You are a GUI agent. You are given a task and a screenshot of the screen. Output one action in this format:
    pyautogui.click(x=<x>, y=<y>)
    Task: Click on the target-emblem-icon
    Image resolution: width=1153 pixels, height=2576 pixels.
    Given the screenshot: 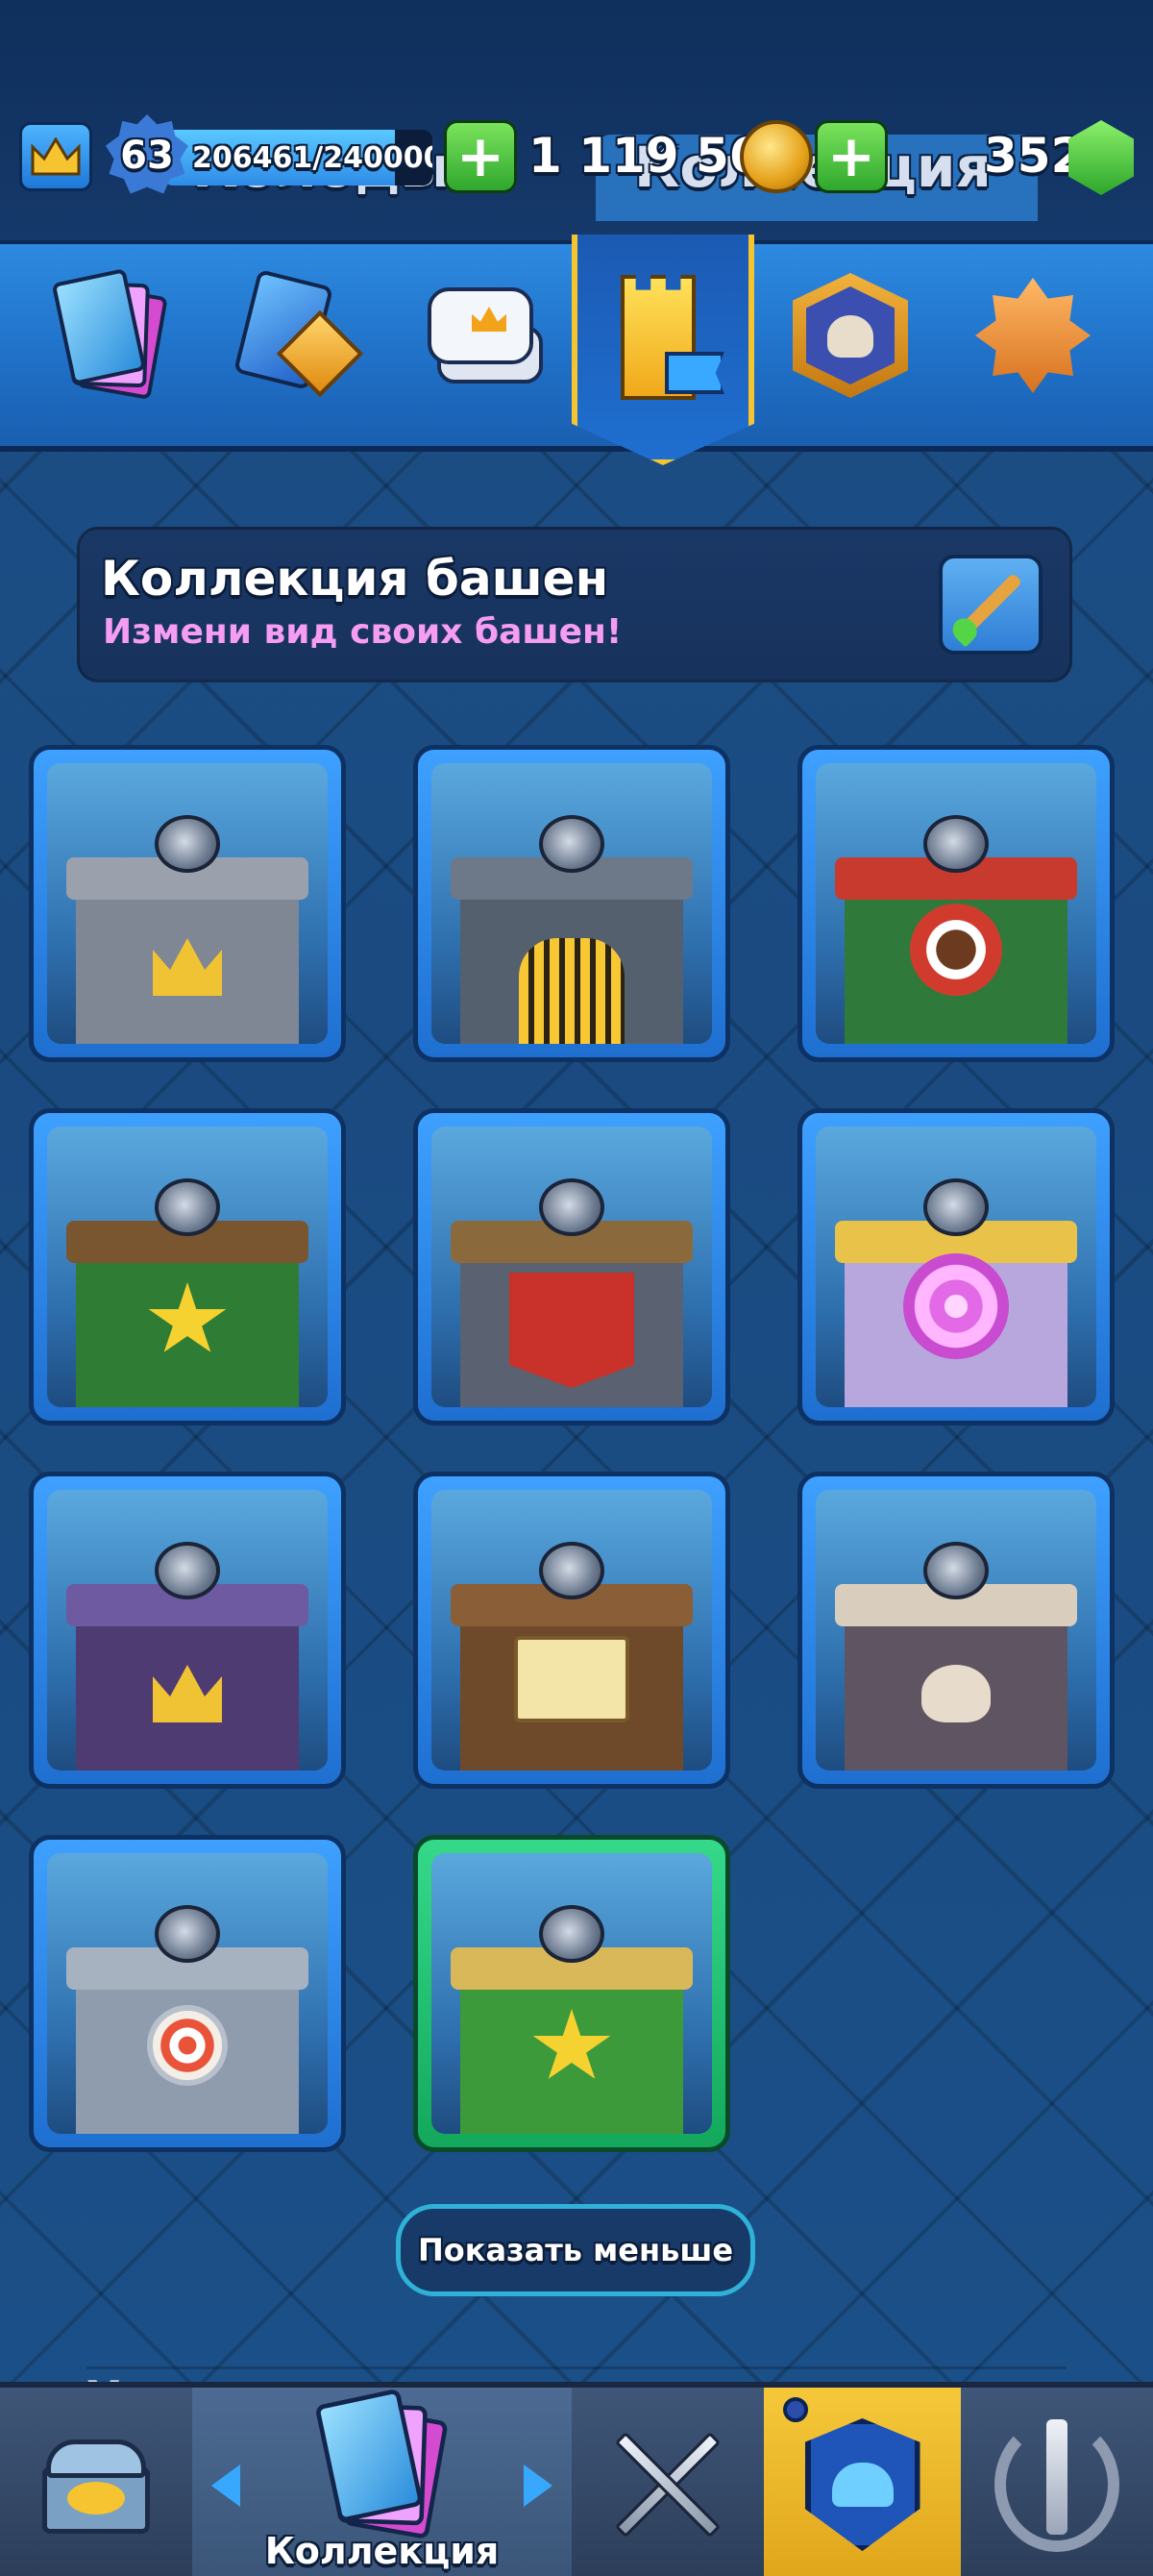 What is the action you would take?
    pyautogui.click(x=187, y=2045)
    